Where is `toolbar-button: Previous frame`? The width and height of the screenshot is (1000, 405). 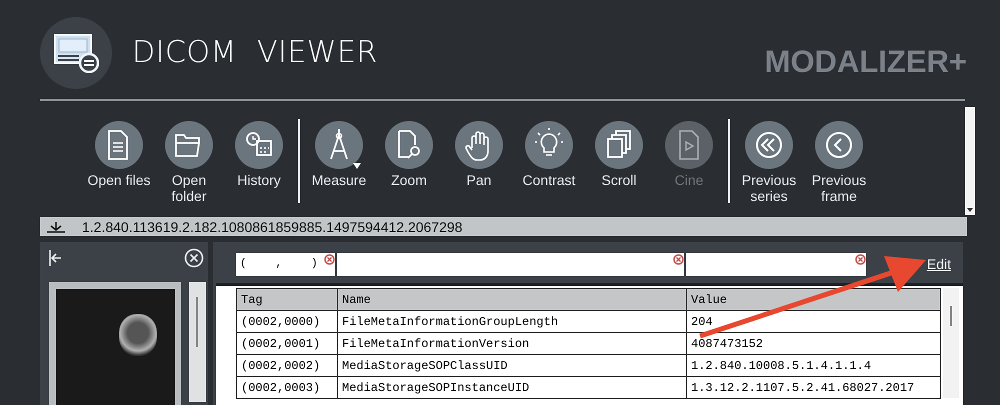 toolbar-button: Previous frame is located at coordinates (839, 162).